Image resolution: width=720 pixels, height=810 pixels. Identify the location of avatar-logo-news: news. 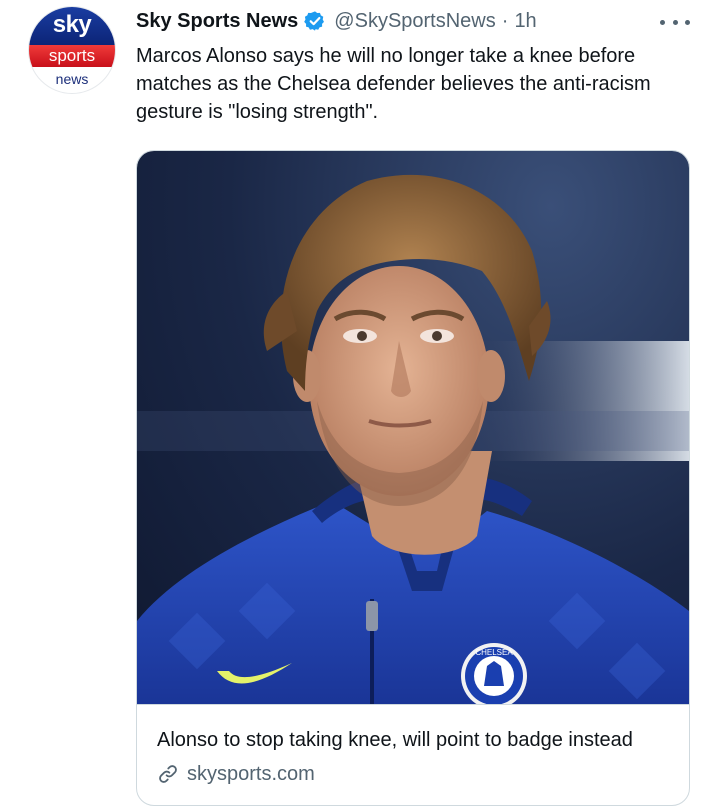
(72, 79).